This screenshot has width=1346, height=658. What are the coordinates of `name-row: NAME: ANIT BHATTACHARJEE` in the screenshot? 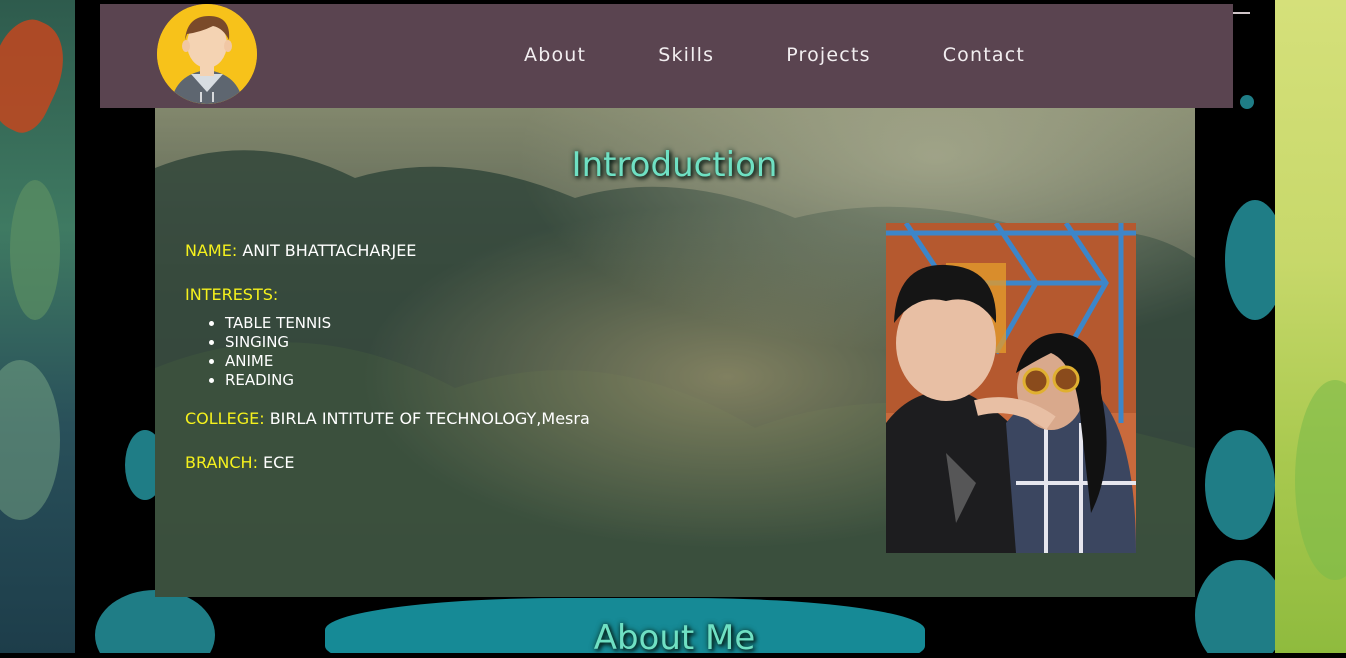 It's located at (387, 251).